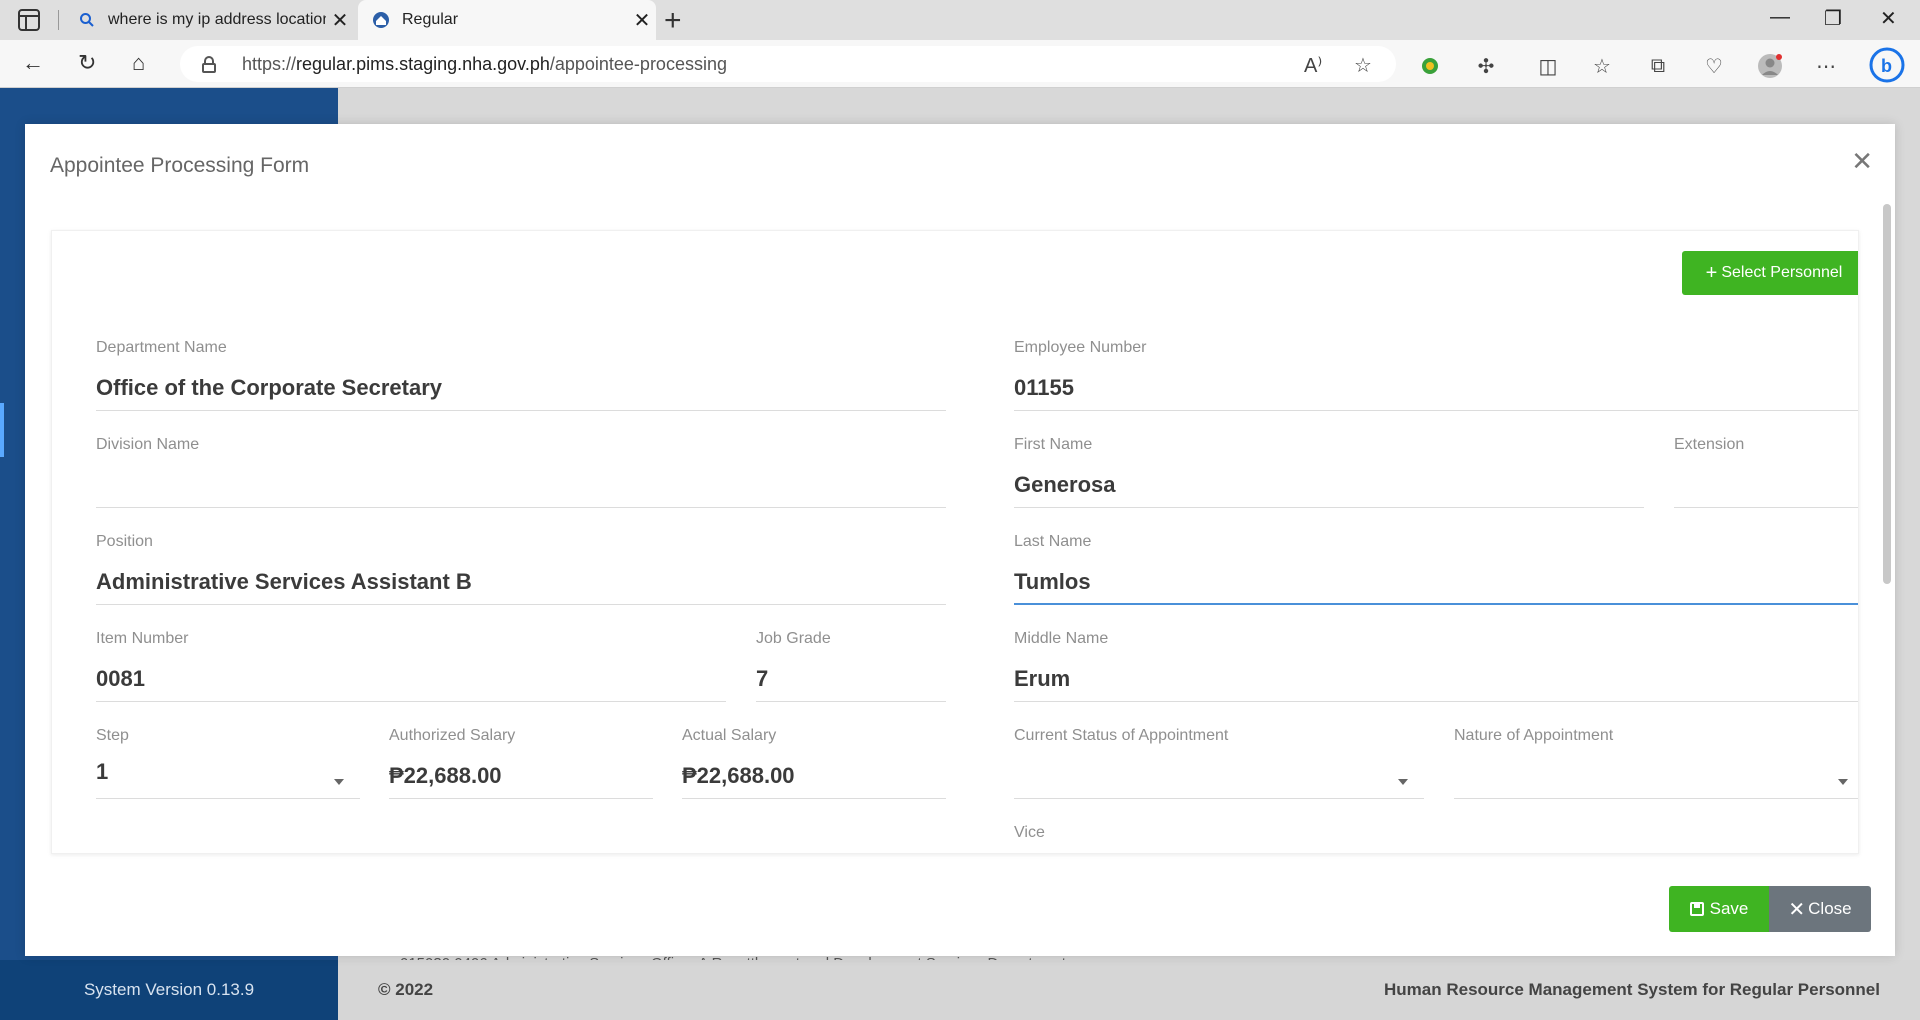 Image resolution: width=1920 pixels, height=1020 pixels. I want to click on svg-text: b, so click(1886, 66).